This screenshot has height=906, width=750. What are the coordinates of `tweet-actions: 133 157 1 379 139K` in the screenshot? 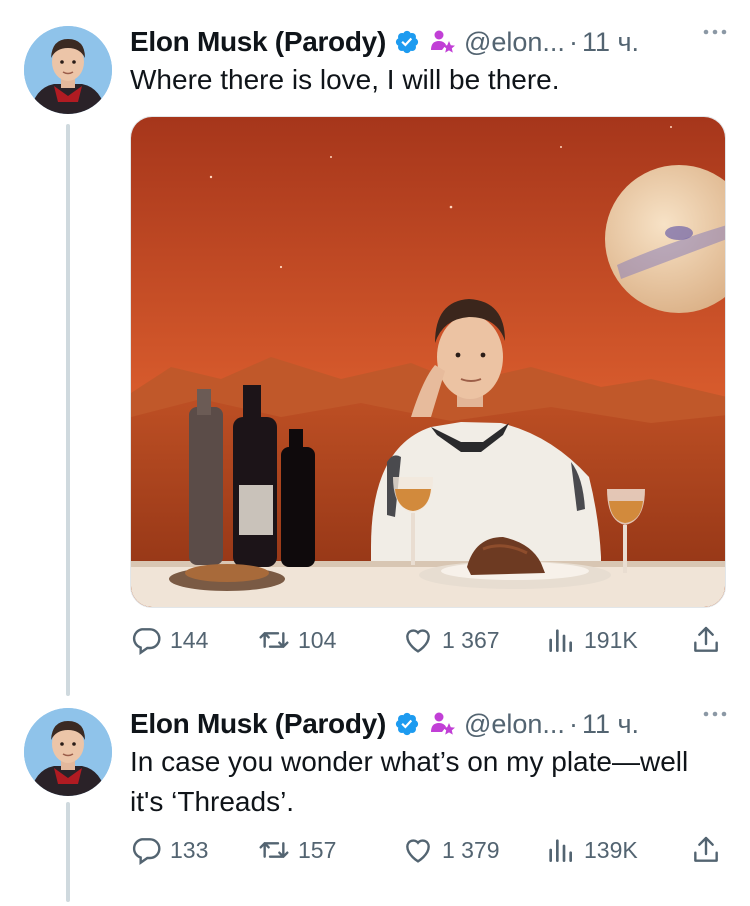 It's located at (430, 852).